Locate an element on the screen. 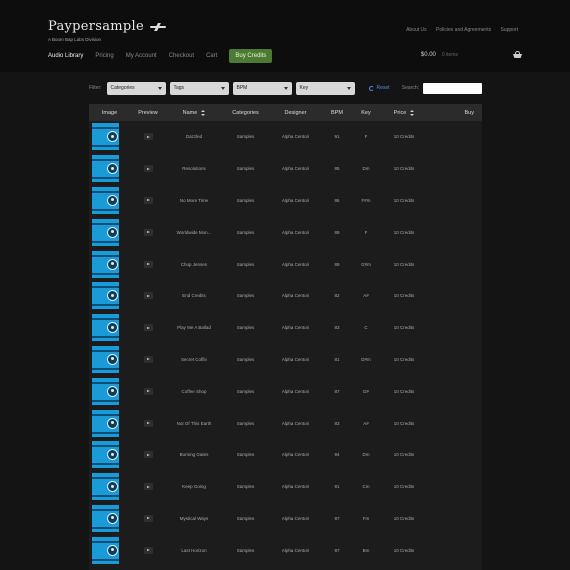 The image size is (570, 570). sample-name: Chop Jensen is located at coordinates (194, 264).